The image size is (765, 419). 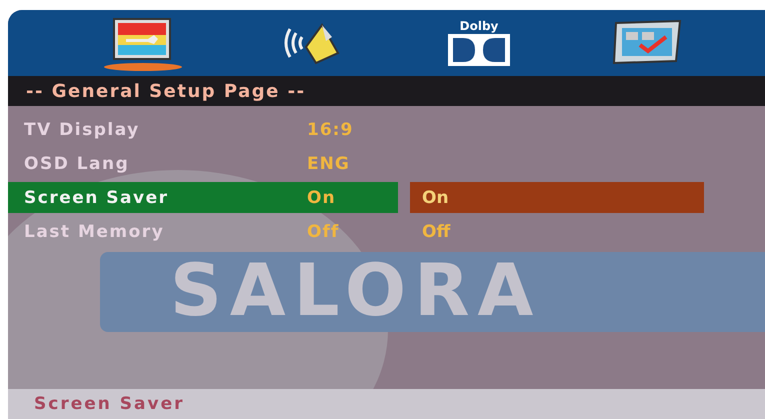 I want to click on setting-value: 16:9, so click(x=330, y=130).